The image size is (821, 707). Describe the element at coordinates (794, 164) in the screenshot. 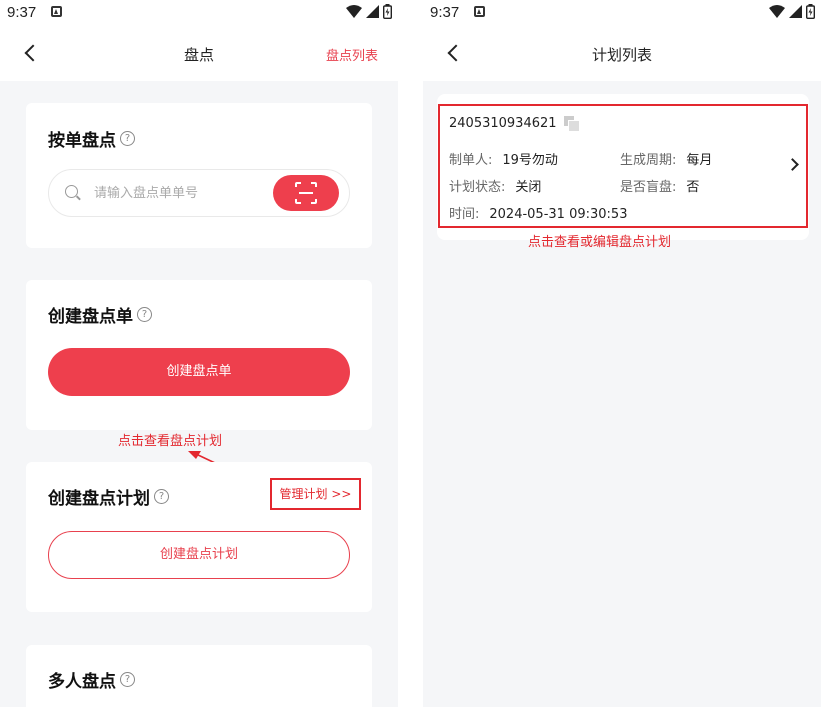

I see `chevron-right-icon` at that location.